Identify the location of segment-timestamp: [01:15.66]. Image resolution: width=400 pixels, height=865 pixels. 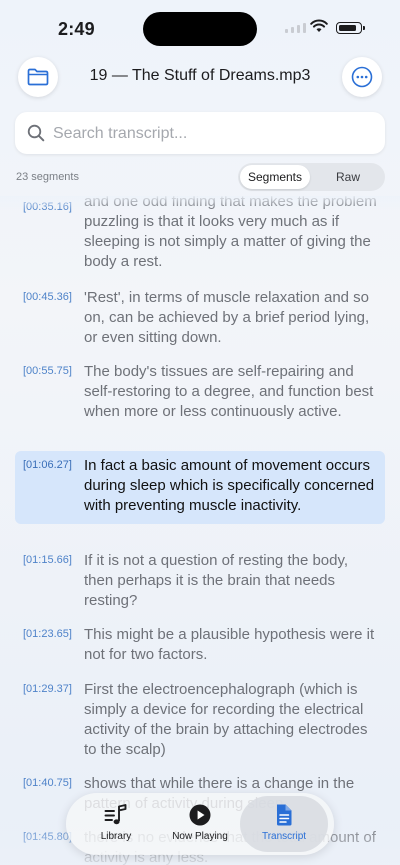
(47, 560).